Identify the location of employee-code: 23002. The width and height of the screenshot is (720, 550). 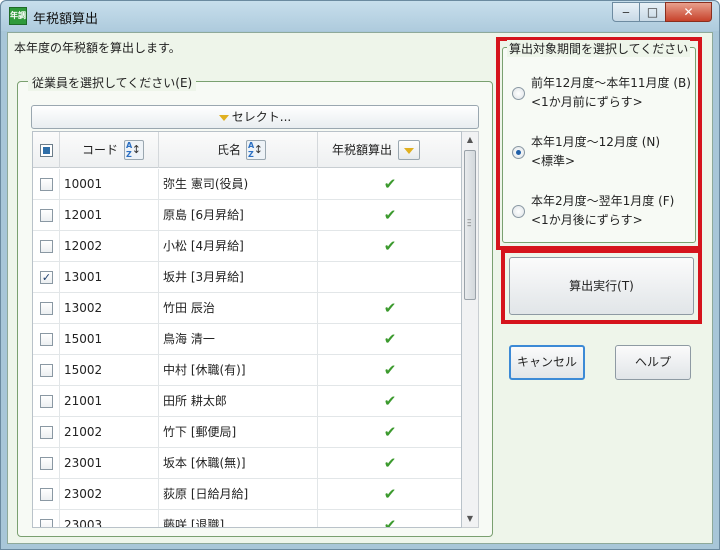
(109, 494).